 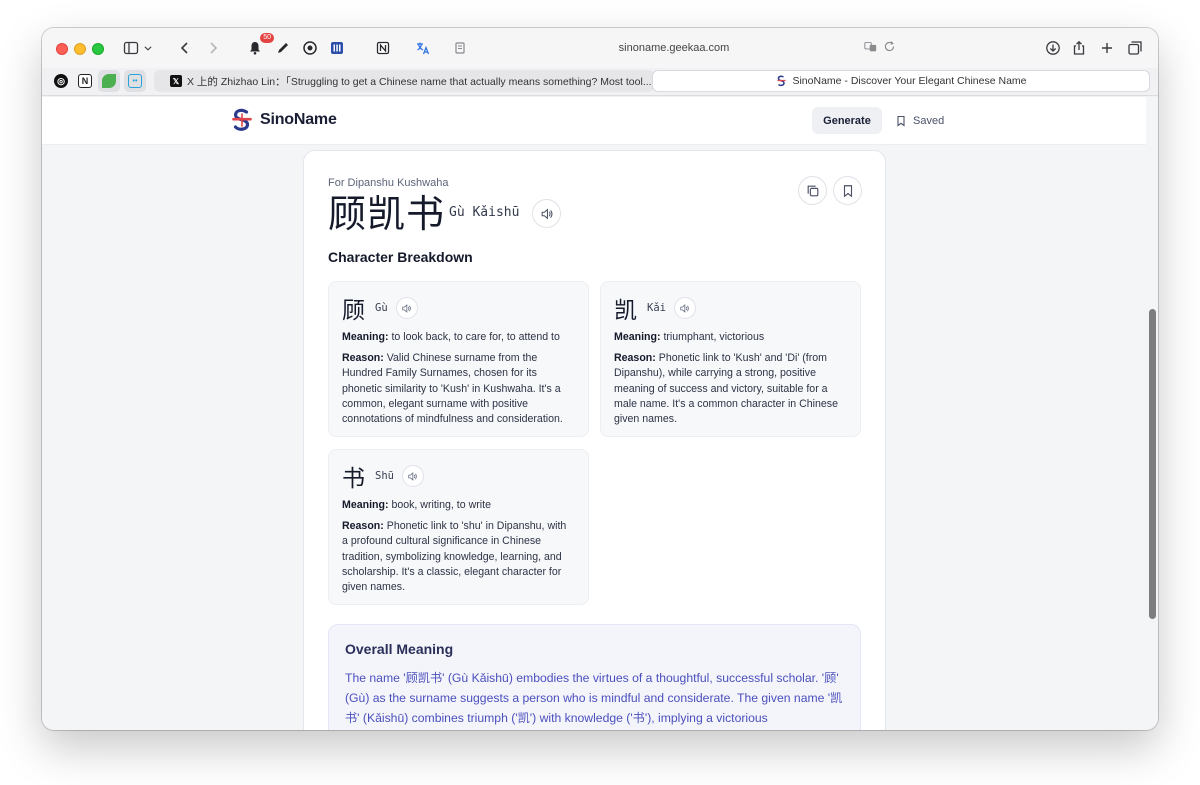 What do you see at coordinates (714, 337) in the screenshot?
I see `meaning-text: triumphant, victorious` at bounding box center [714, 337].